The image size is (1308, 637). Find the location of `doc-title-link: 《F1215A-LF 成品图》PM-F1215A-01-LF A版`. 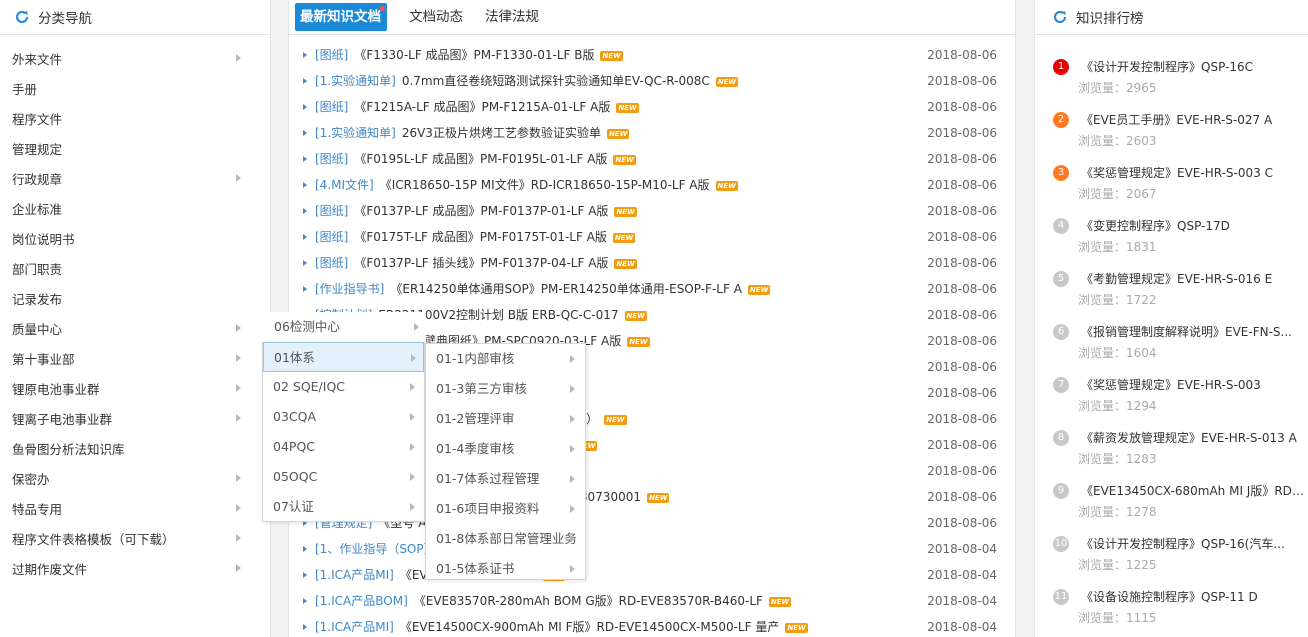

doc-title-link: 《F1215A-LF 成品图》PM-F1215A-01-LF A版 is located at coordinates (482, 107).